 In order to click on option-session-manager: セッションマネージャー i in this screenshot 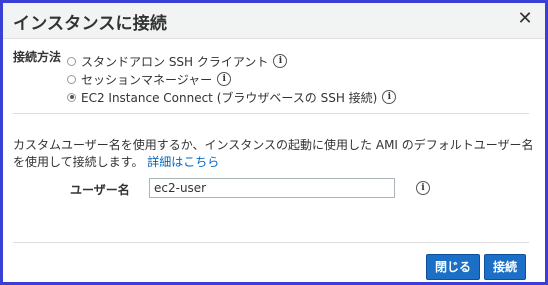, I will do `click(149, 79)`.